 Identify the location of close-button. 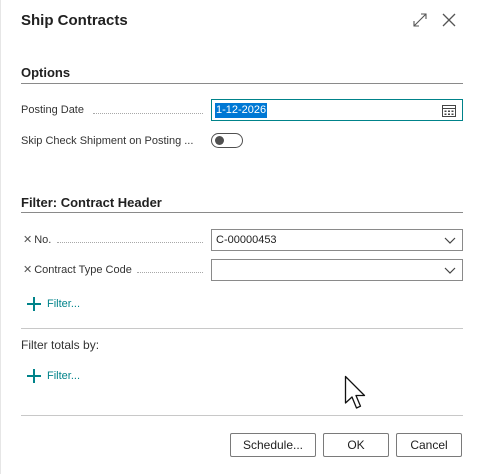
(449, 20).